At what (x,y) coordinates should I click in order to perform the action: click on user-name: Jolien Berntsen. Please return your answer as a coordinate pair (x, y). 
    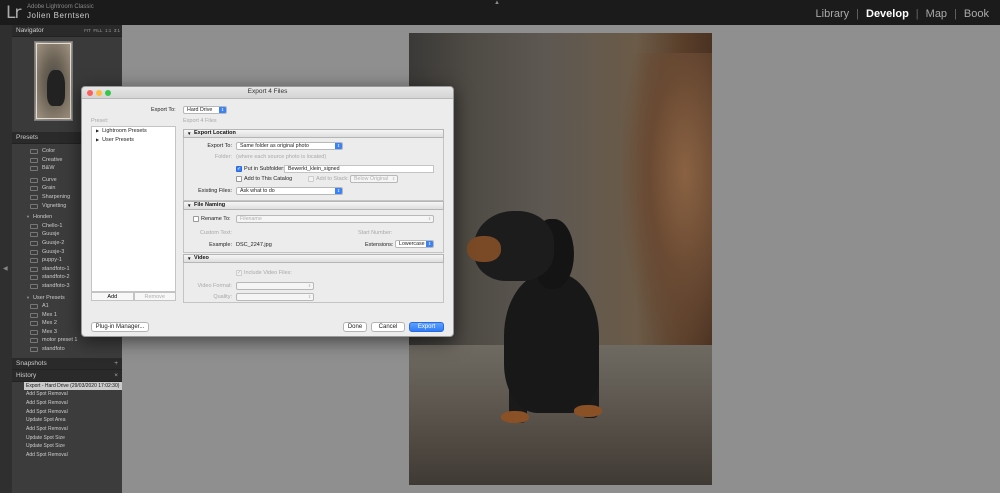
    Looking at the image, I should click on (58, 15).